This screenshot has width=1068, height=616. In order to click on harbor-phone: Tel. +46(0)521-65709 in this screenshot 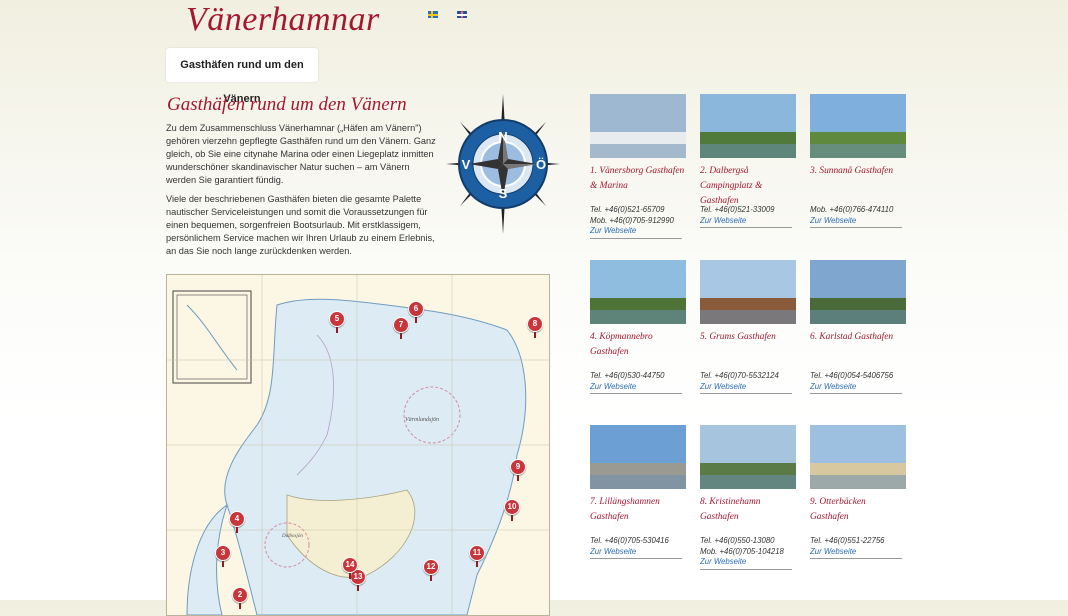, I will do `click(627, 209)`.